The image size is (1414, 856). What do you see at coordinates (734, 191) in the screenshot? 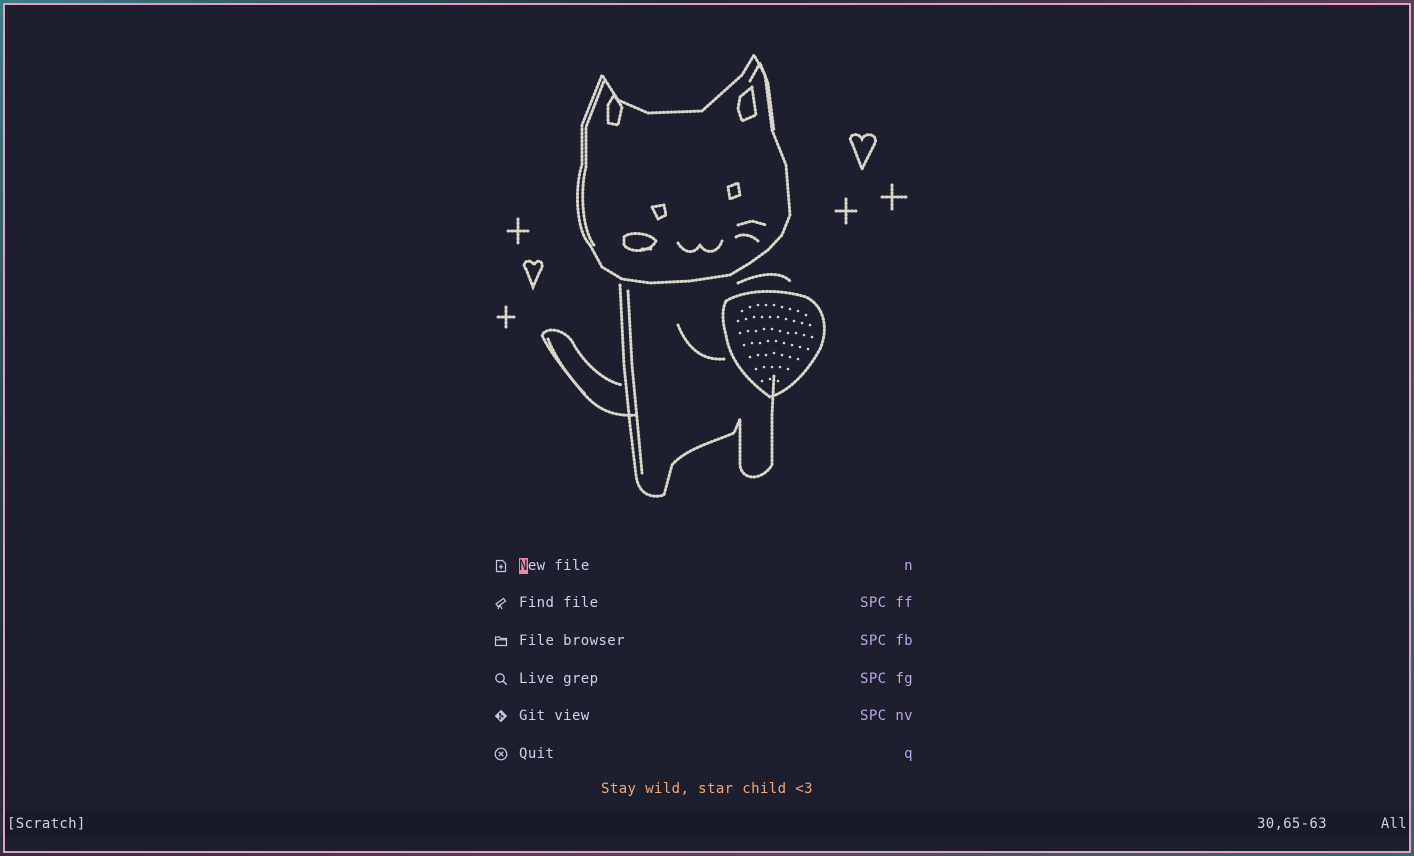
I see `cat-right-eye` at bounding box center [734, 191].